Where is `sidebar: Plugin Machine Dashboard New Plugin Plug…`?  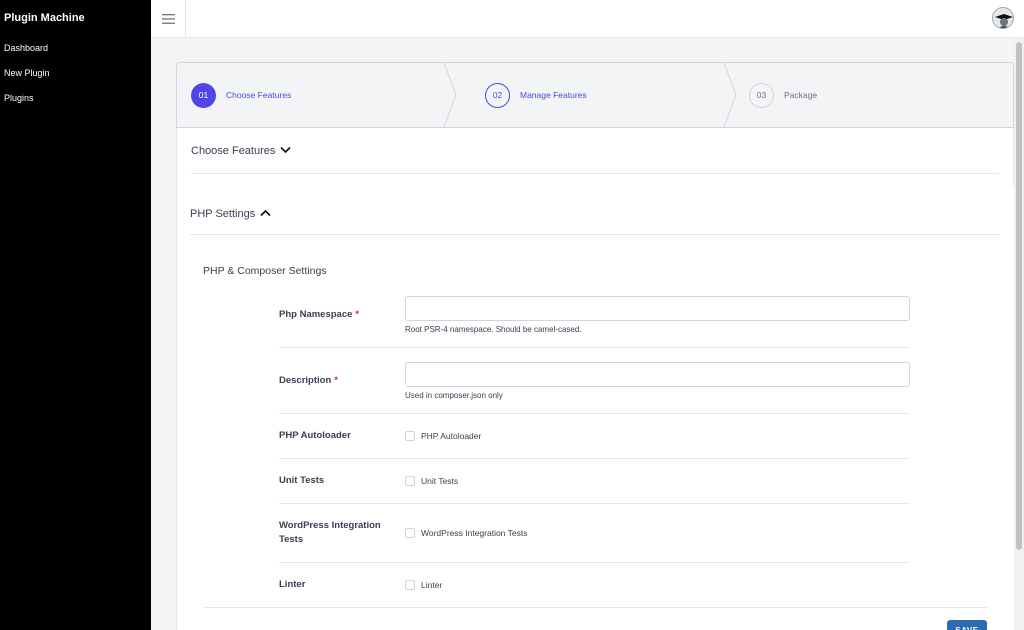 sidebar: Plugin Machine Dashboard New Plugin Plug… is located at coordinates (75, 315).